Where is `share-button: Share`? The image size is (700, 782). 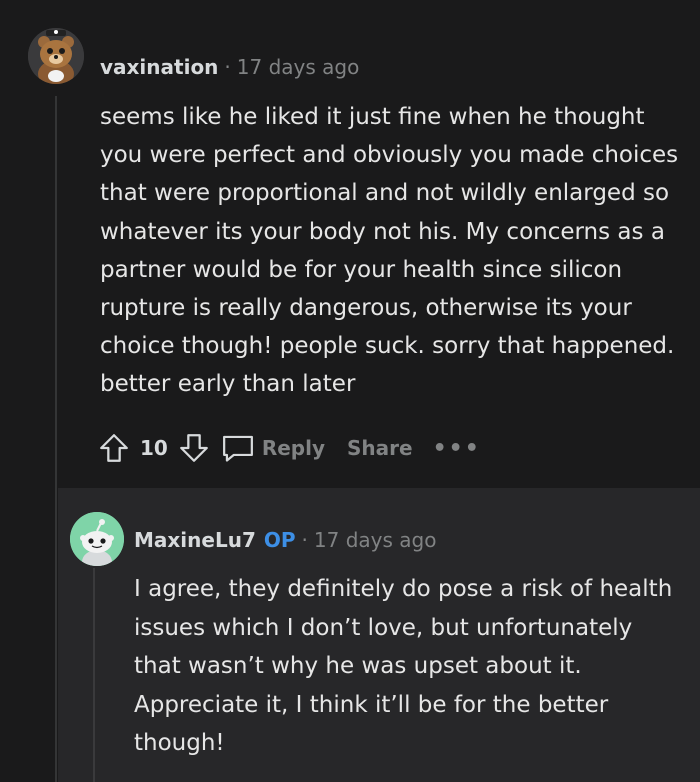 share-button: Share is located at coordinates (380, 448).